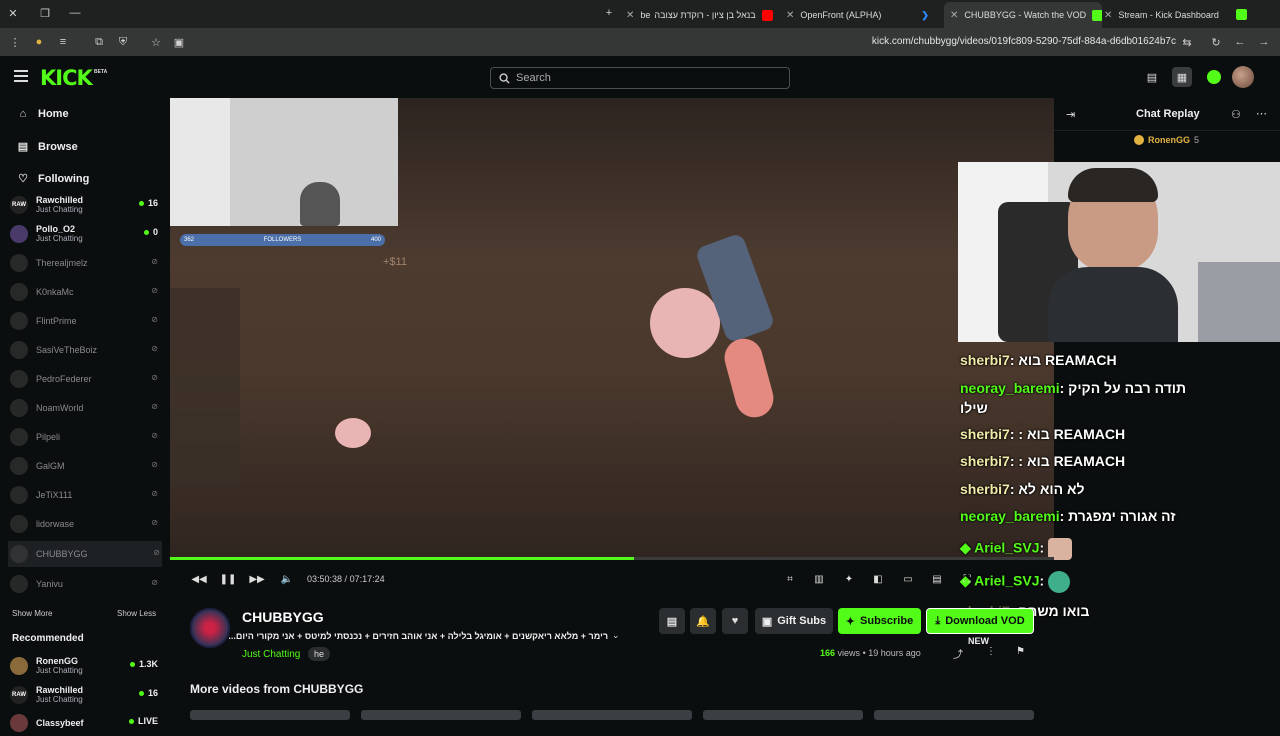 This screenshot has width=1280, height=736. What do you see at coordinates (85, 205) in the screenshot?
I see `sidebar-channel-rawchilled: RAW Rawchilled Just Chatting 16` at bounding box center [85, 205].